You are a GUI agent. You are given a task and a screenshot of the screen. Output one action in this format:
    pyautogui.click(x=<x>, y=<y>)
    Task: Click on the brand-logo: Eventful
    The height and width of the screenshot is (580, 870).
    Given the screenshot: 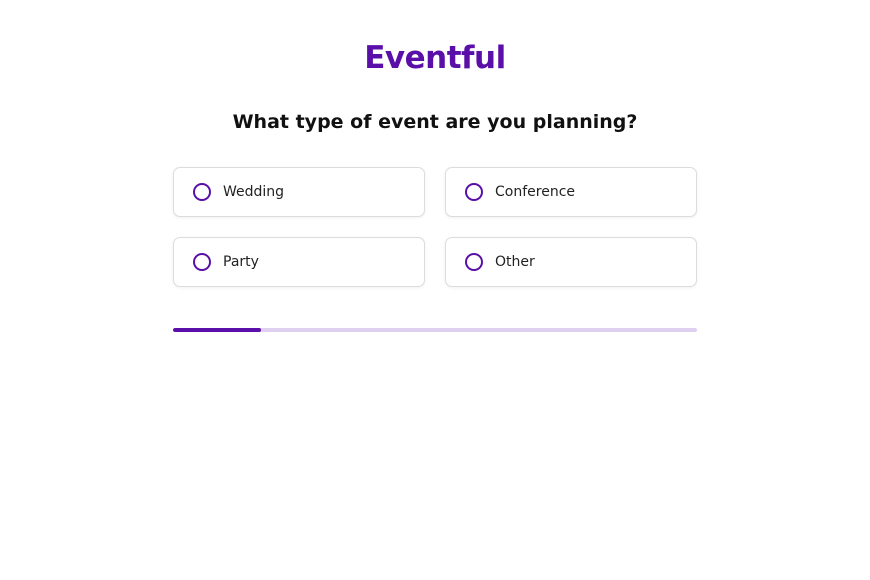 What is the action you would take?
    pyautogui.click(x=435, y=58)
    